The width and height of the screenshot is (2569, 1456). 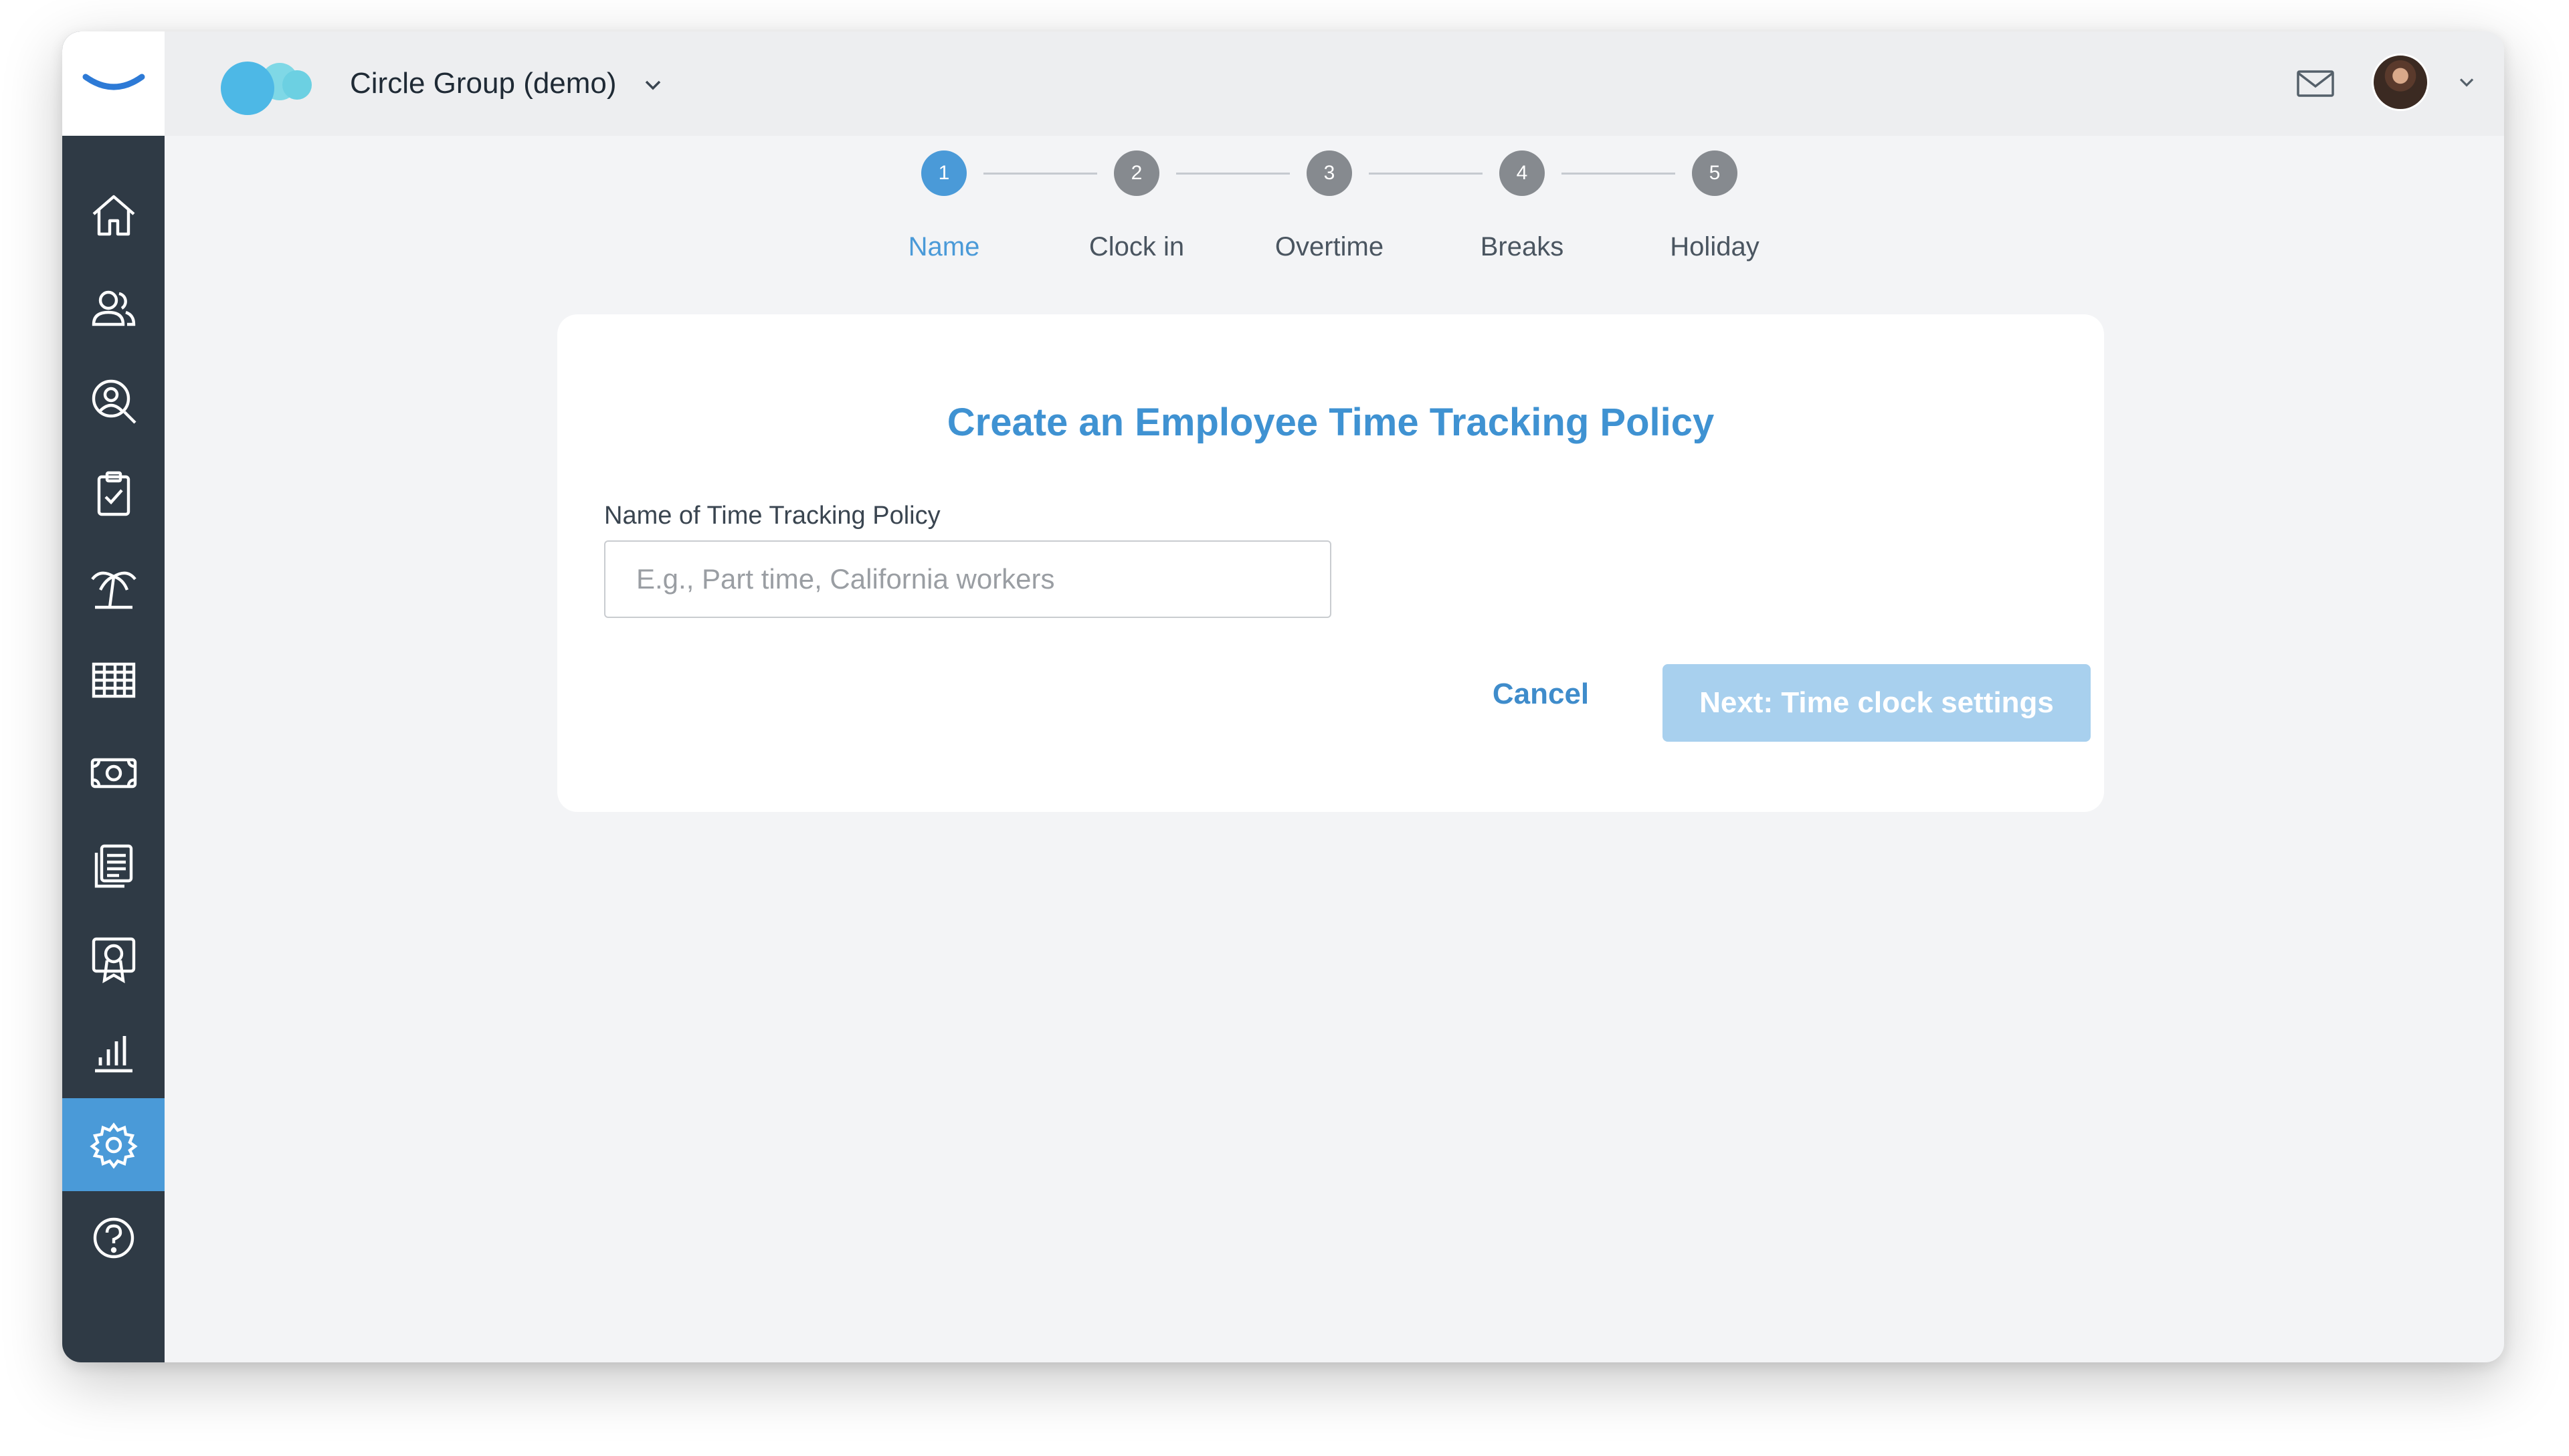 I want to click on org-logo-icon, so click(x=266, y=88).